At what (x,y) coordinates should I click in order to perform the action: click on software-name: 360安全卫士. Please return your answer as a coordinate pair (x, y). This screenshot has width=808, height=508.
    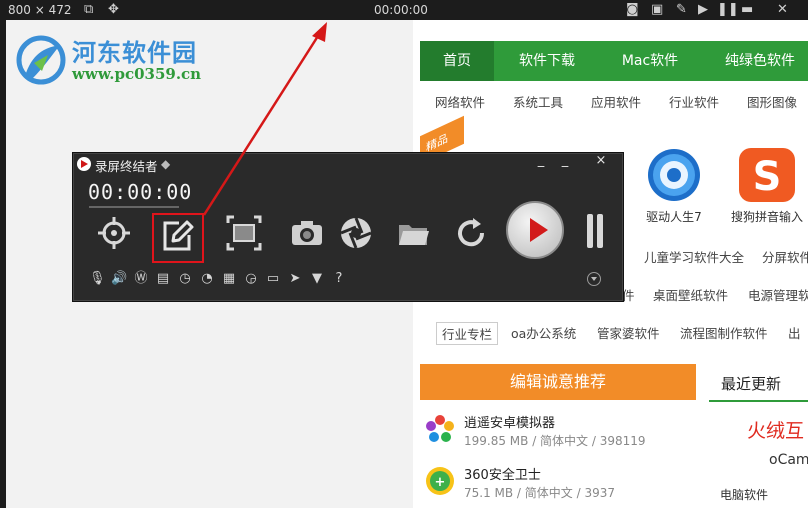
    Looking at the image, I should click on (502, 475).